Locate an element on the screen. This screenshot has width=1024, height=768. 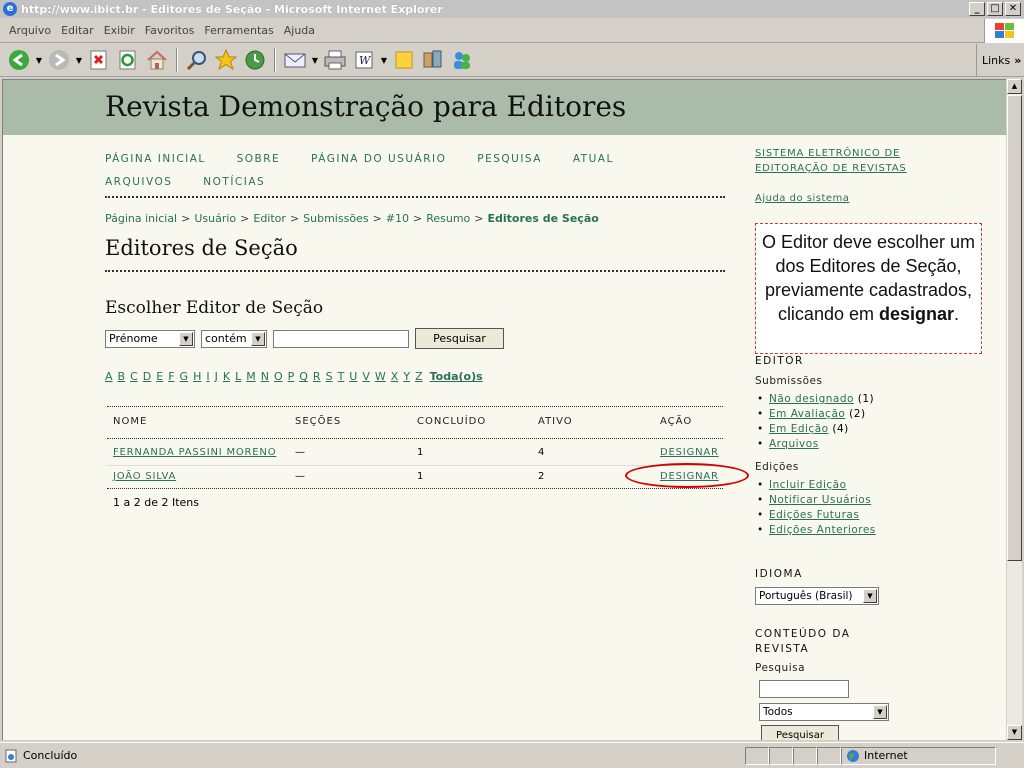
system-help-link: Ajuda do sistema is located at coordinates (802, 198).